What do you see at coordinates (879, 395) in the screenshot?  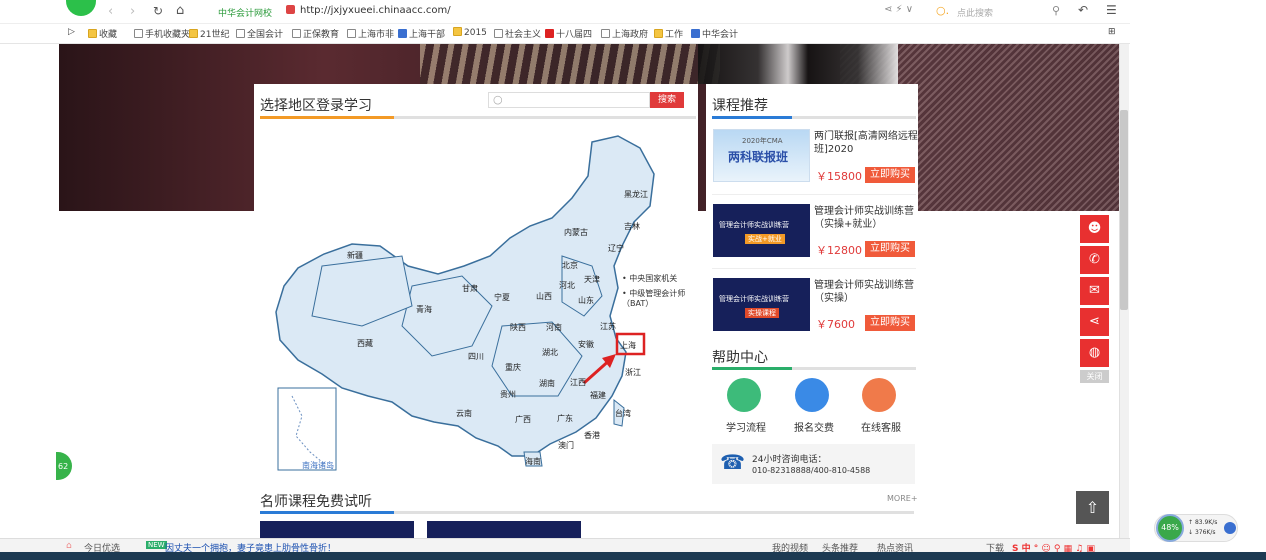 I see `customer-service-icon` at bounding box center [879, 395].